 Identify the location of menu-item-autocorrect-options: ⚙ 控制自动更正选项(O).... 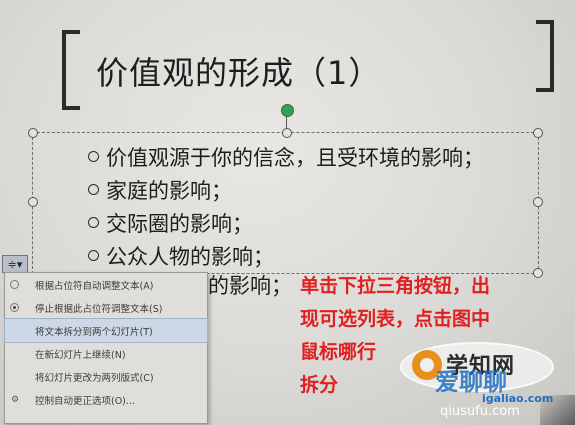
(106, 399).